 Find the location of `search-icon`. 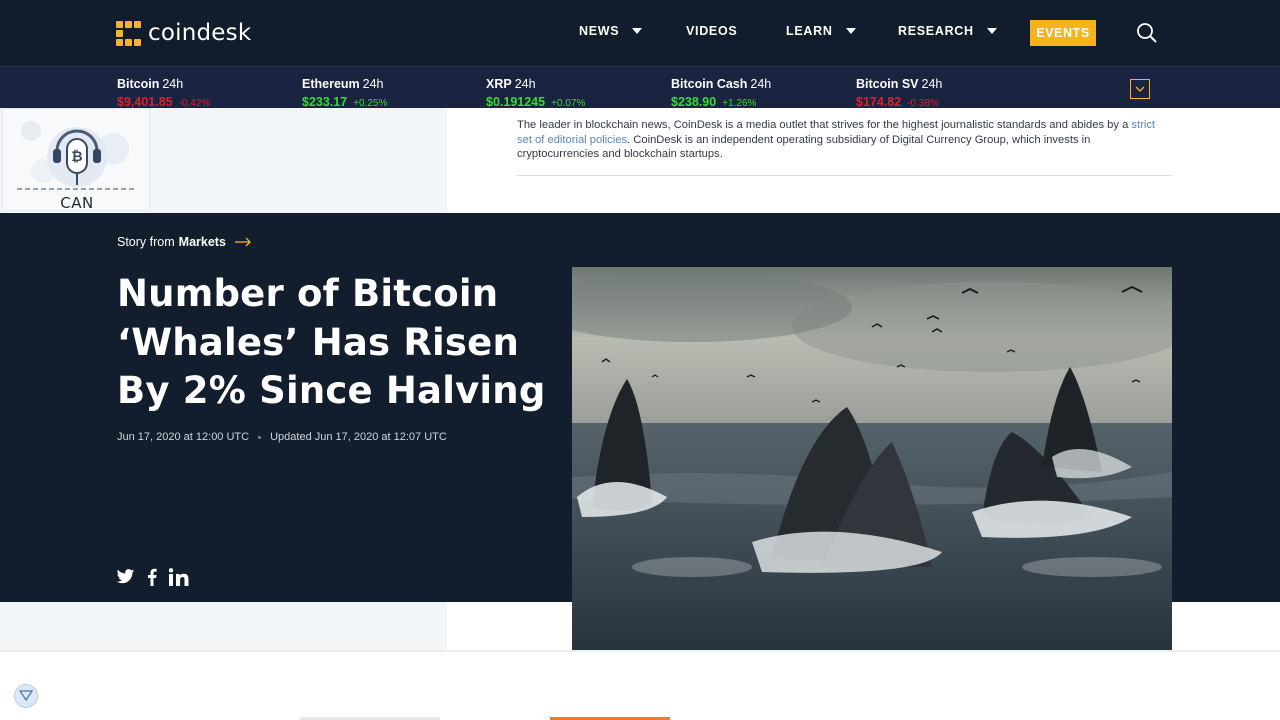

search-icon is located at coordinates (1147, 33).